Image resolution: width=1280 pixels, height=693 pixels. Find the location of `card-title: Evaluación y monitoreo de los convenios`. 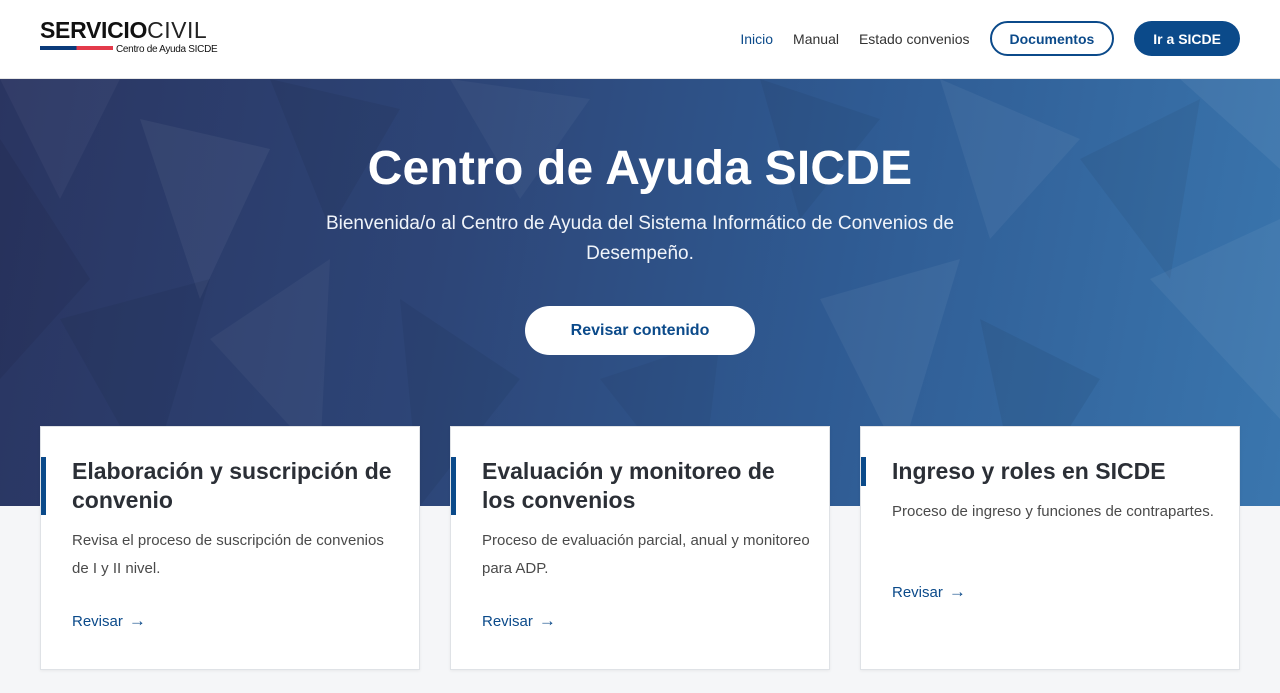

card-title: Evaluación y monitoreo de los convenios is located at coordinates (628, 485).